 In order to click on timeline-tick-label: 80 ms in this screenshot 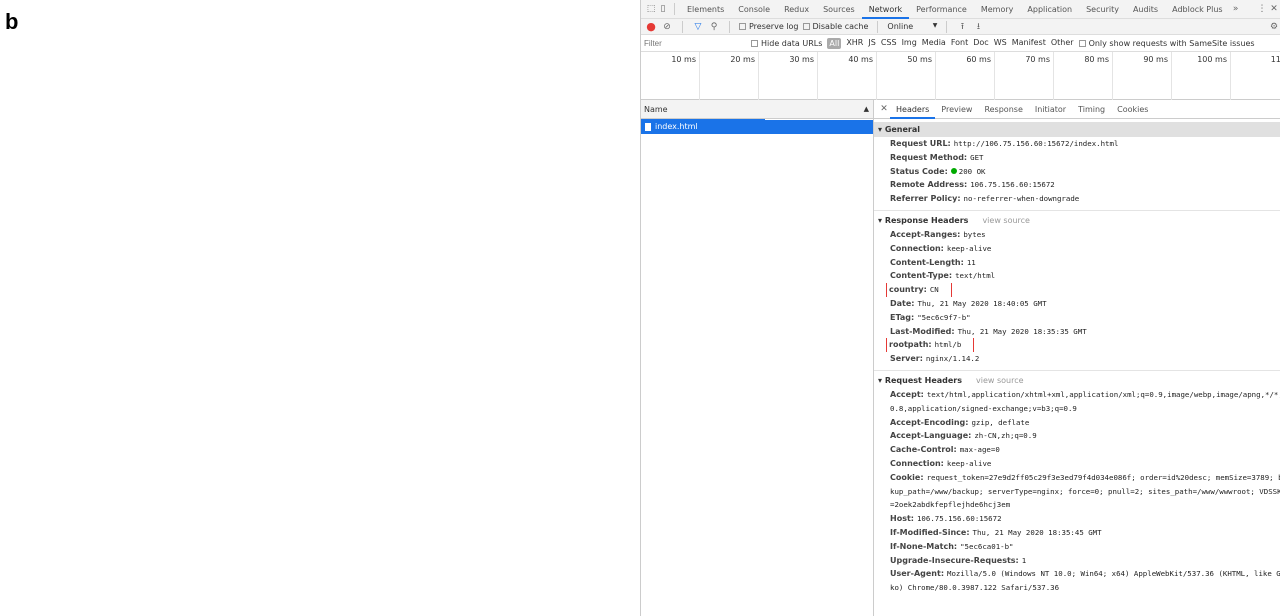, I will do `click(1083, 76)`.